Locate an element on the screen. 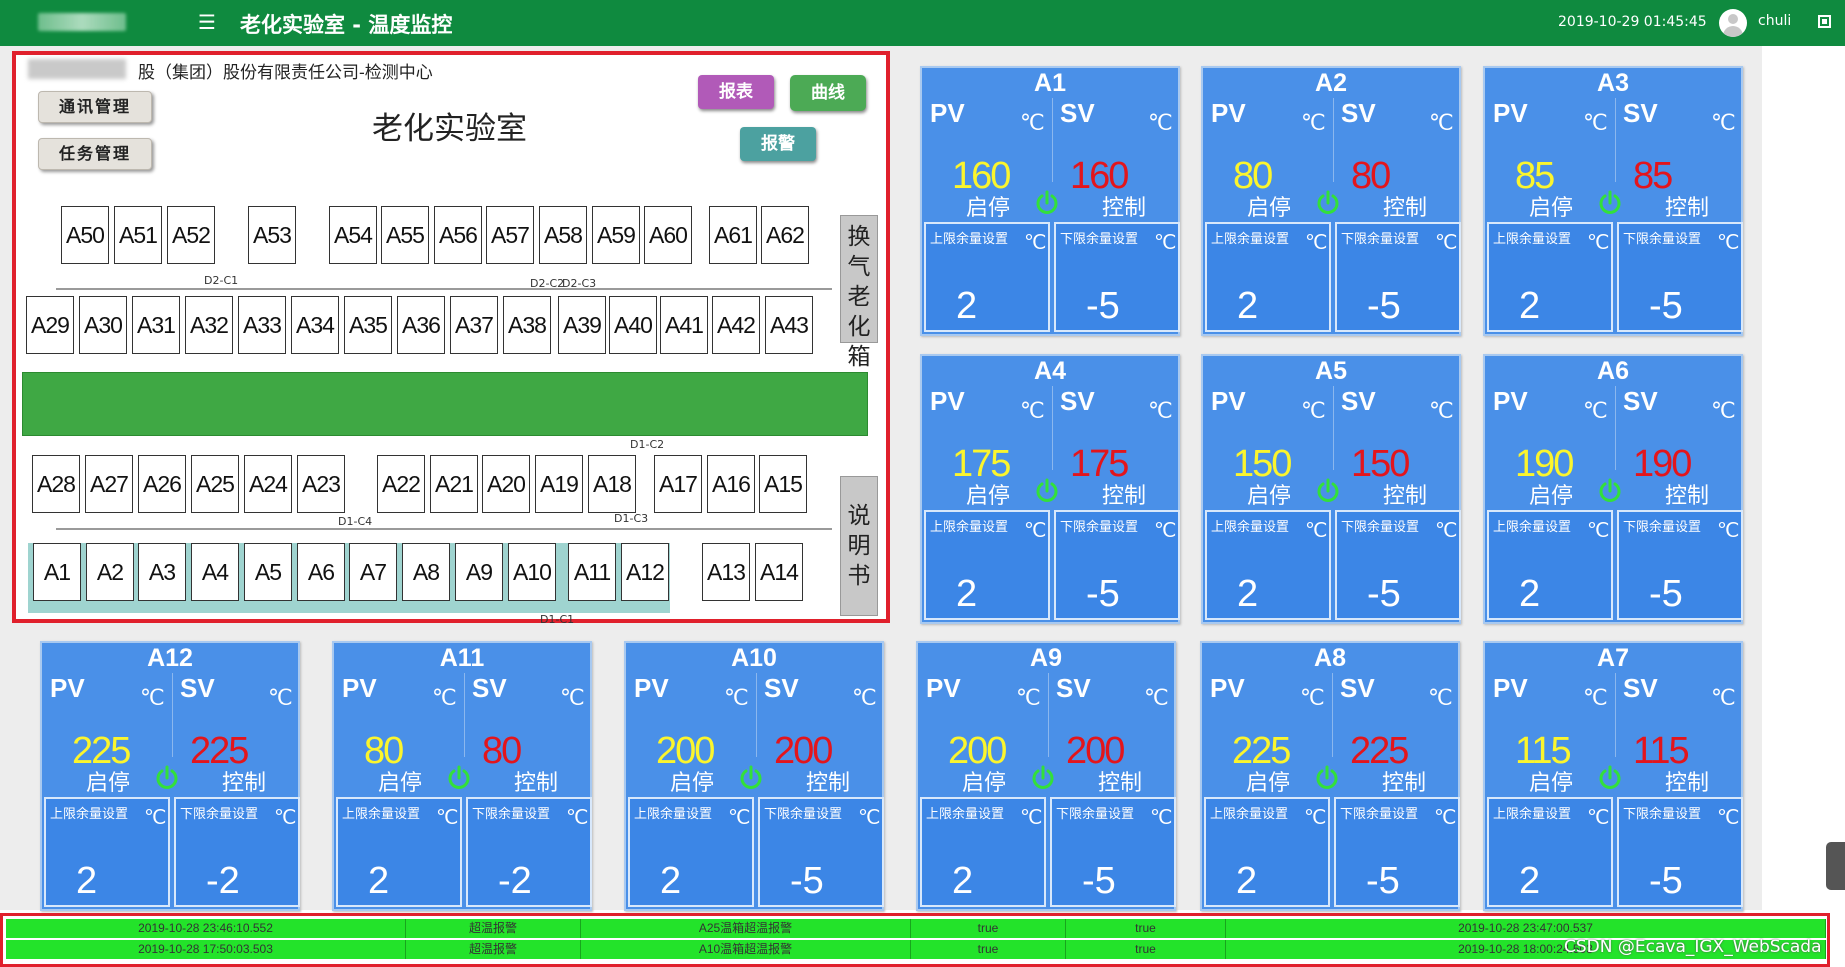  slot-a11: A11 is located at coordinates (592, 572).